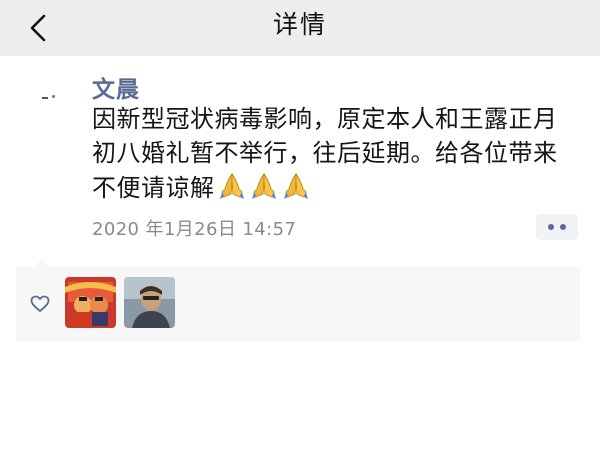  What do you see at coordinates (116, 87) in the screenshot?
I see `author-name: 文晨` at bounding box center [116, 87].